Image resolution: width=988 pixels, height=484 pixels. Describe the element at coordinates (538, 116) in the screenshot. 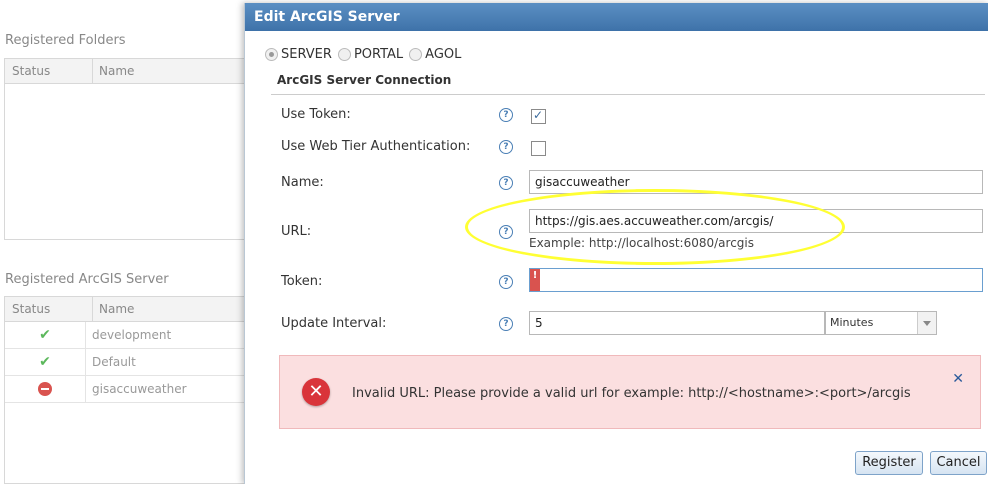

I see `use-token-checkbox` at that location.